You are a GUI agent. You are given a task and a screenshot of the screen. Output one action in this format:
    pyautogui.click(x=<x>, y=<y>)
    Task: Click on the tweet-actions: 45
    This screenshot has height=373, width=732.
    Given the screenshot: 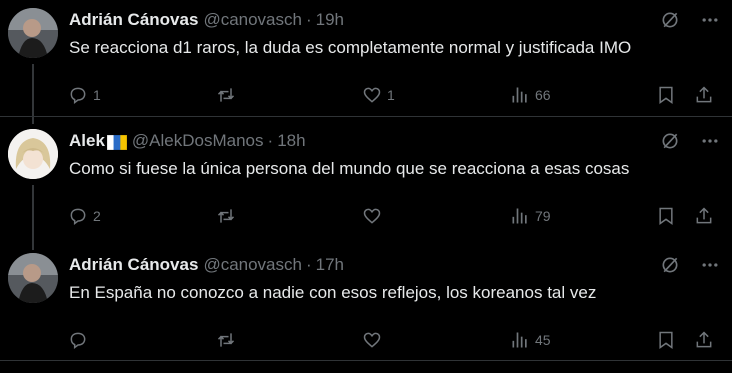 What is the action you would take?
    pyautogui.click(x=393, y=340)
    